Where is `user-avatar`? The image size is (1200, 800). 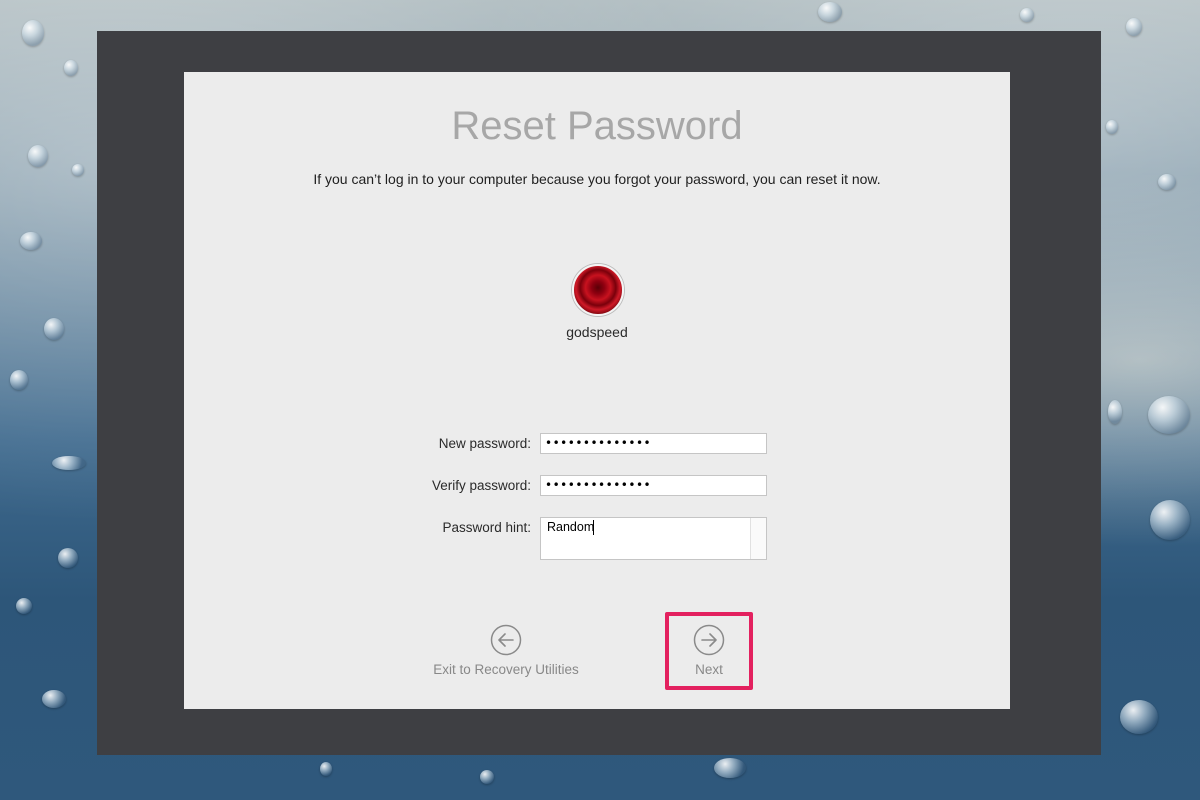 user-avatar is located at coordinates (598, 290).